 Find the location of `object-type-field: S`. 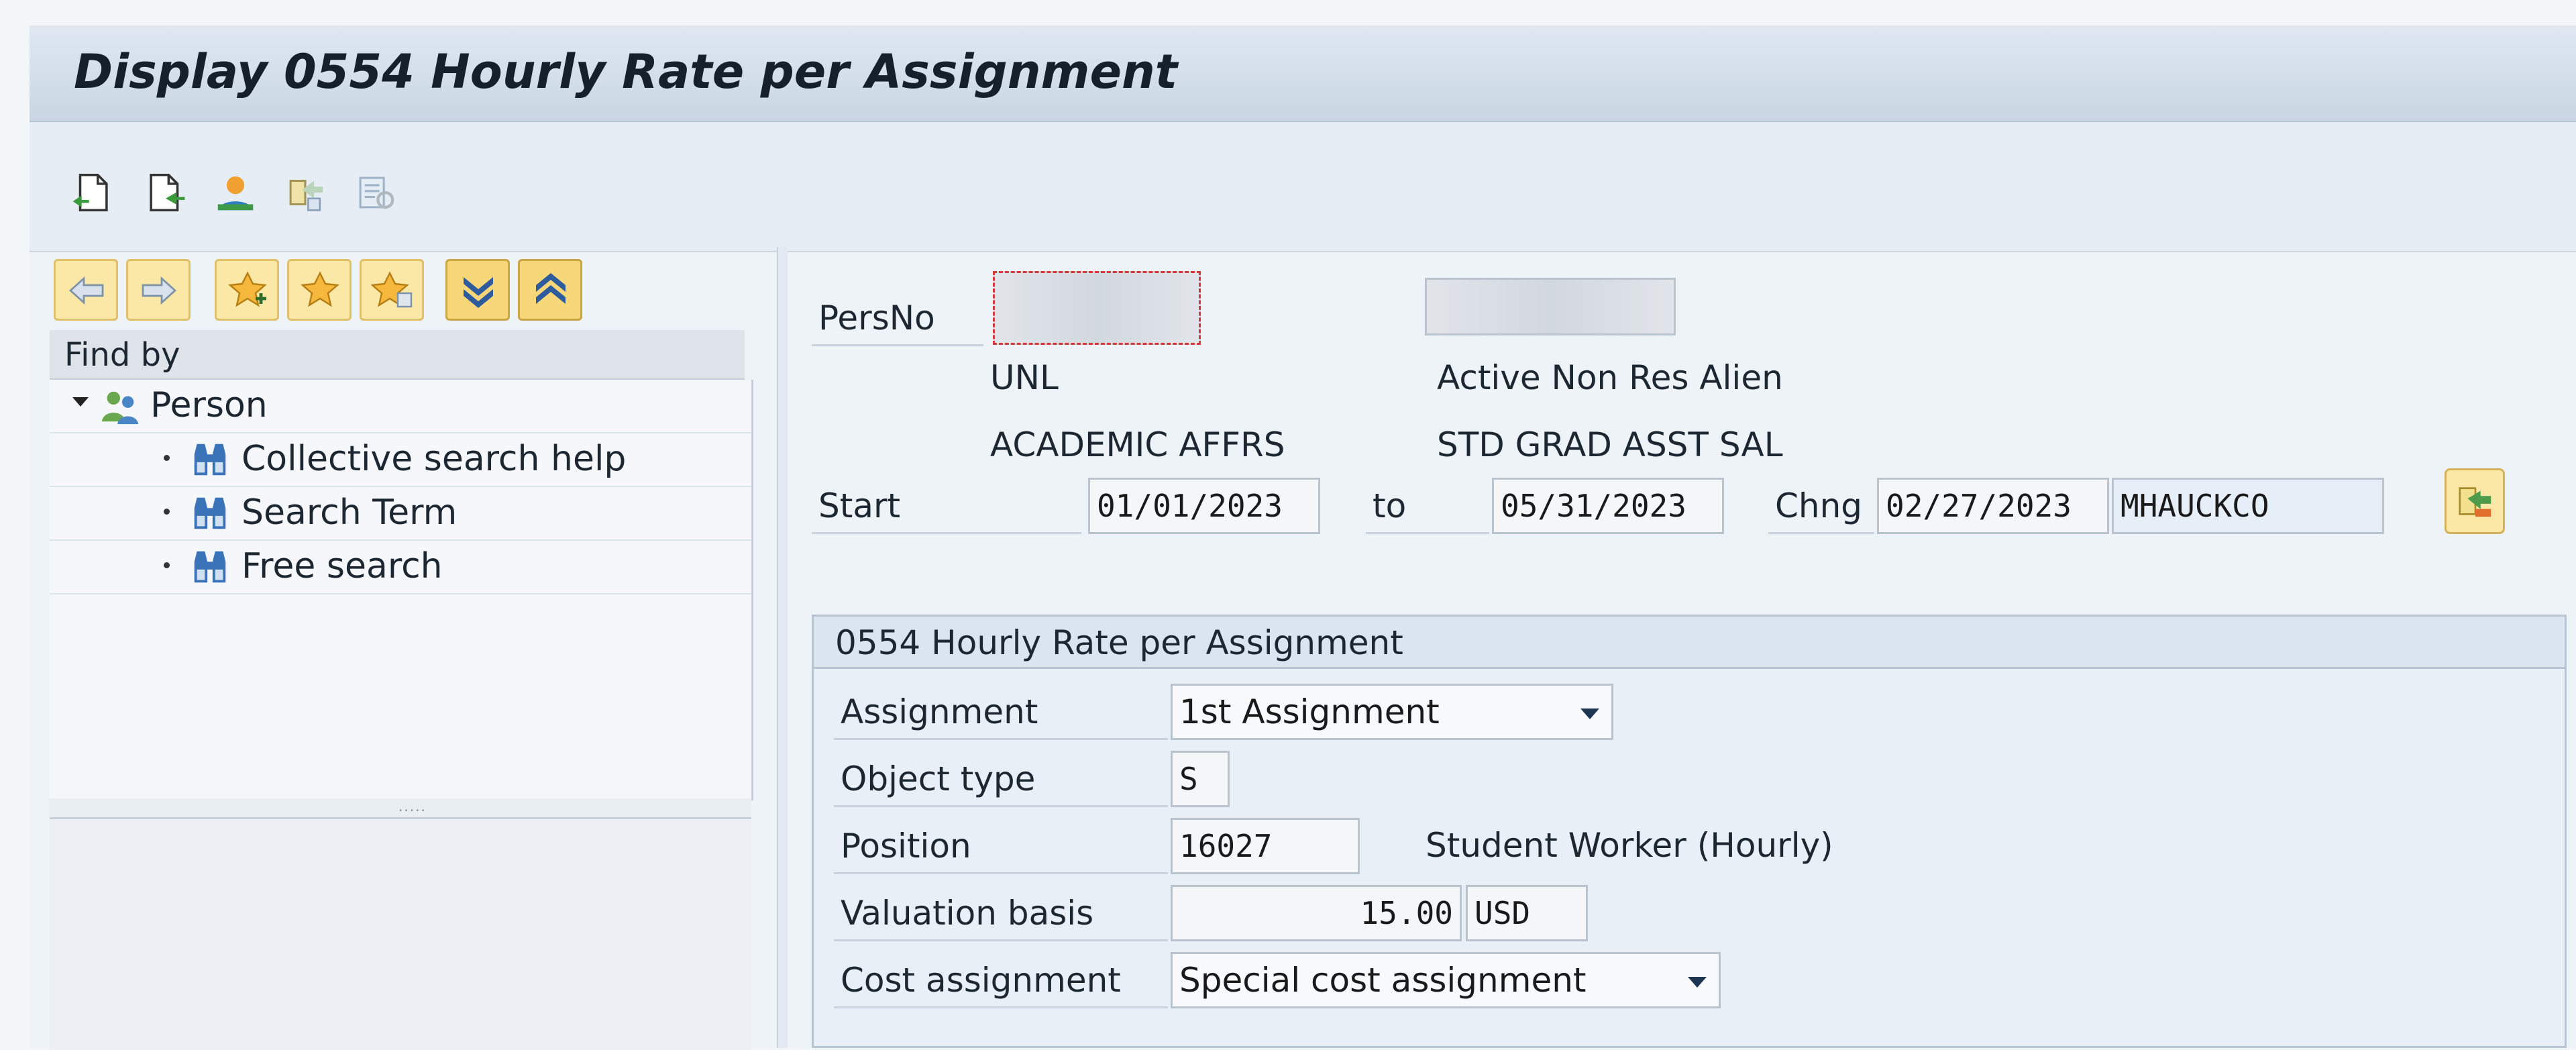

object-type-field: S is located at coordinates (1200, 779).